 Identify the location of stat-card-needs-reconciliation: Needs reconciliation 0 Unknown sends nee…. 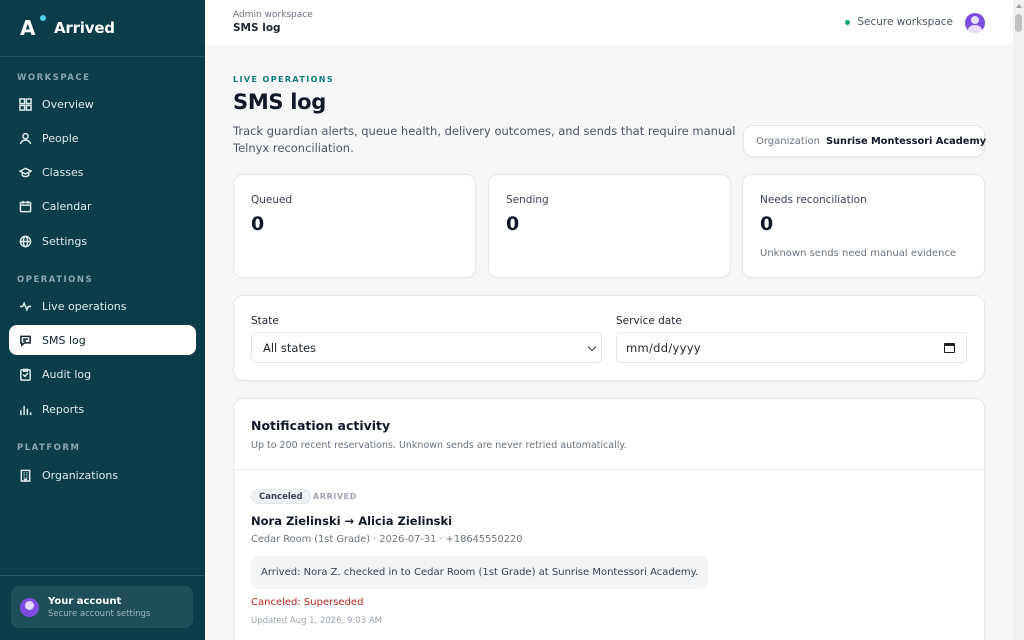
(863, 226).